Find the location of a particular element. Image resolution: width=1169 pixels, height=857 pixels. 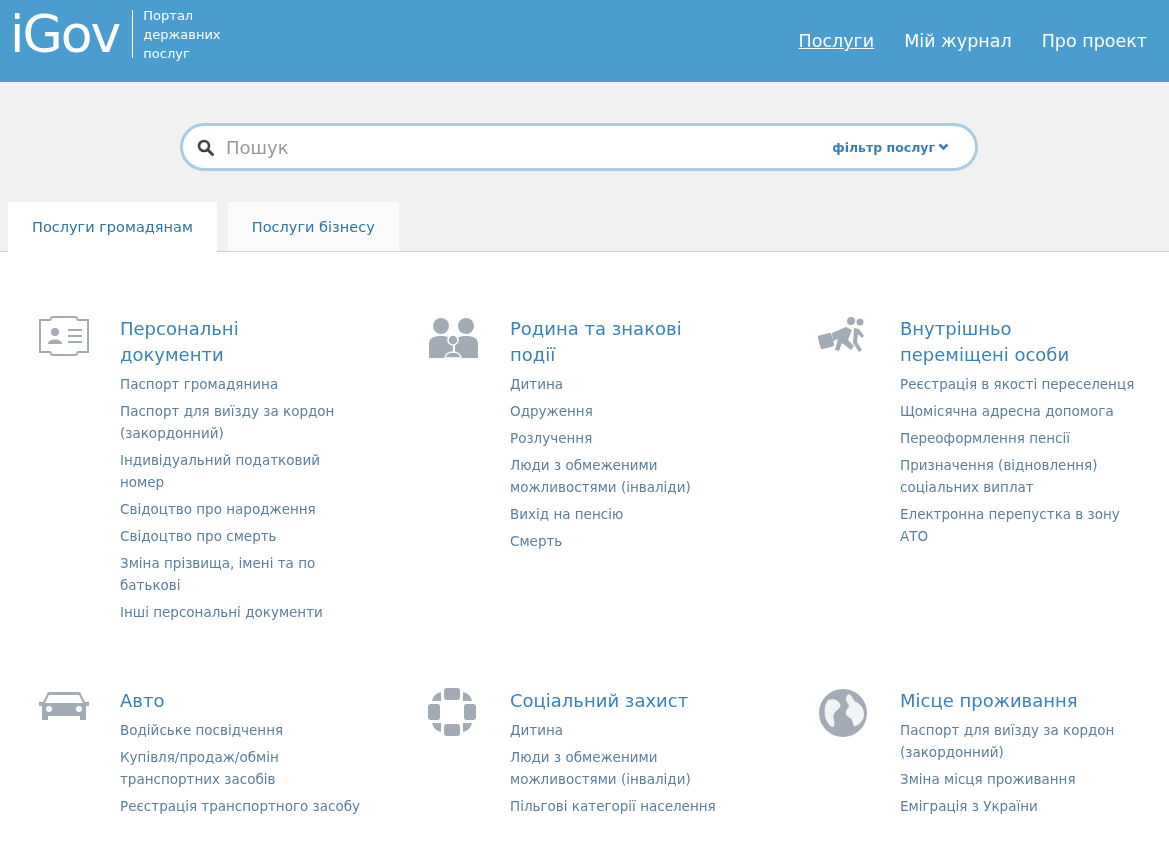

search-icon is located at coordinates (205, 147).